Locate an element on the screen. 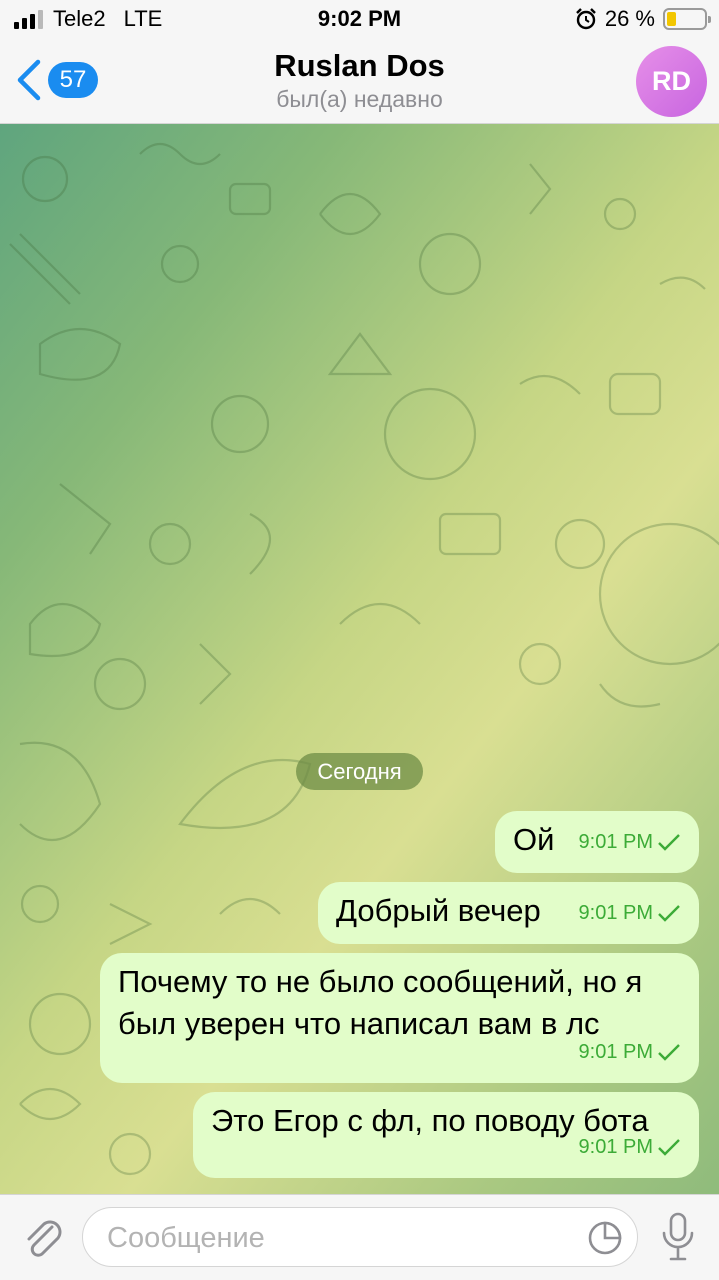 This screenshot has height=1280, width=719. sticker-icon is located at coordinates (605, 1238).